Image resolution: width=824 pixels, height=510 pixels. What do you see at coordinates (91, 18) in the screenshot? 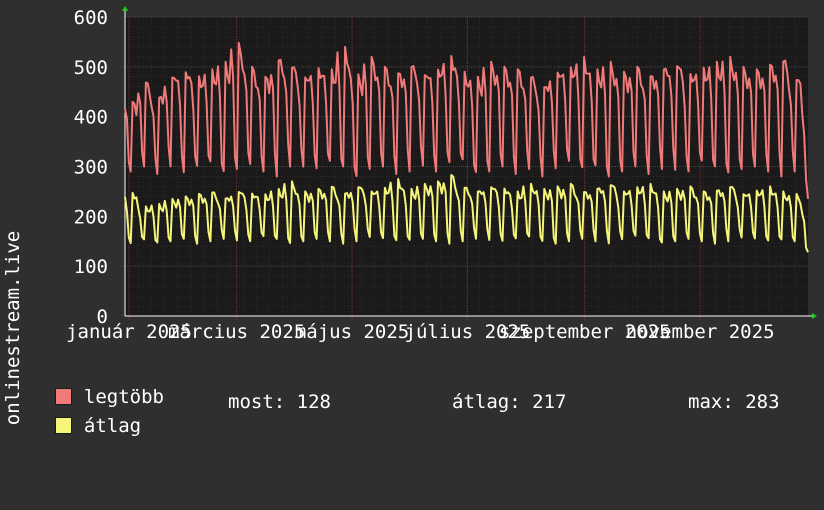
I see `y-tick-label: 600` at bounding box center [91, 18].